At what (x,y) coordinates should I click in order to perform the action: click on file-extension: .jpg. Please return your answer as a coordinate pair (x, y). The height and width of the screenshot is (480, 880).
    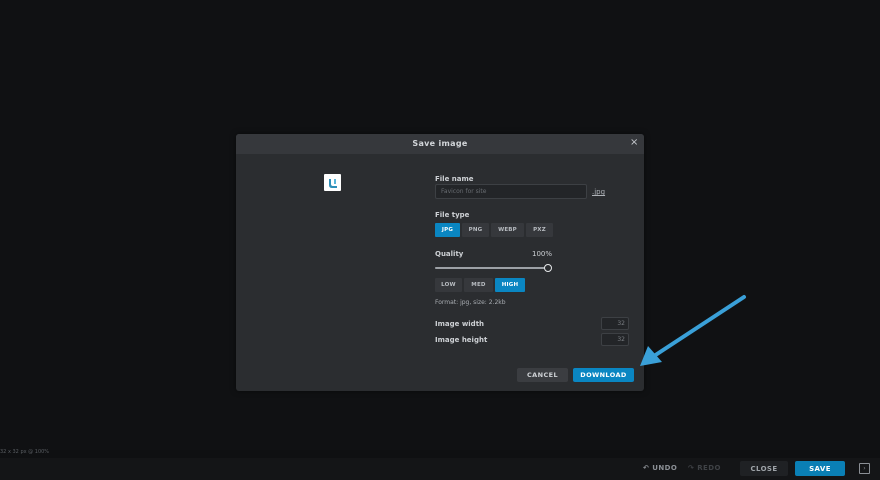
    Looking at the image, I should click on (599, 192).